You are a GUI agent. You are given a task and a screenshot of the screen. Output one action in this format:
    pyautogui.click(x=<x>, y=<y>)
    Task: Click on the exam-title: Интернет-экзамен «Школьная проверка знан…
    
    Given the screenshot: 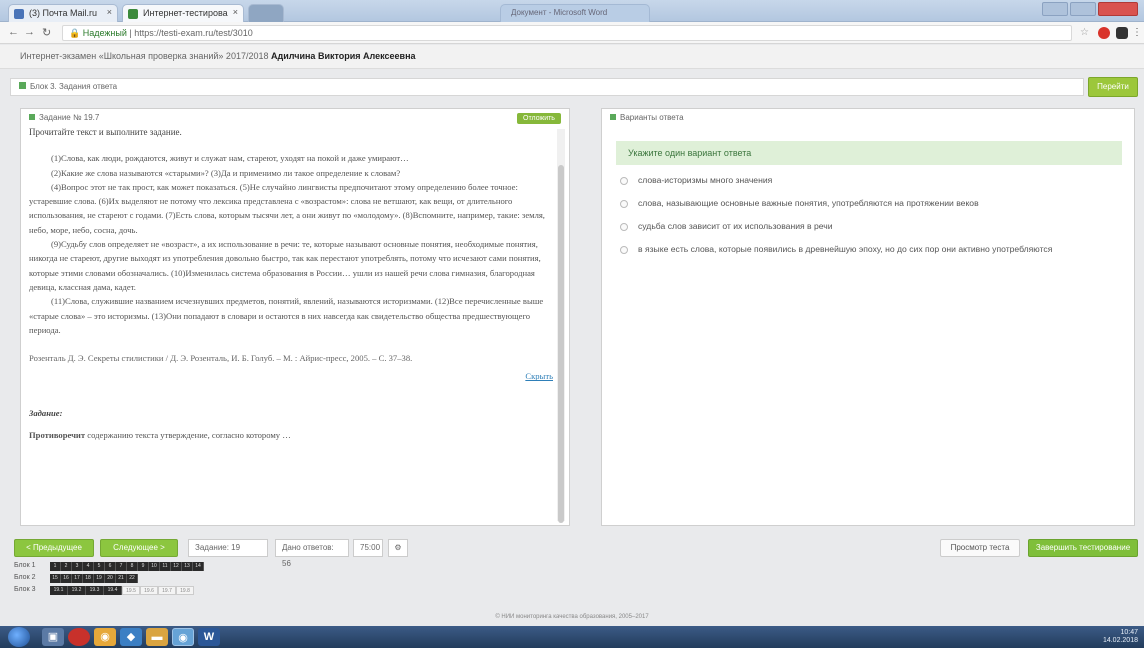 What is the action you would take?
    pyautogui.click(x=144, y=56)
    